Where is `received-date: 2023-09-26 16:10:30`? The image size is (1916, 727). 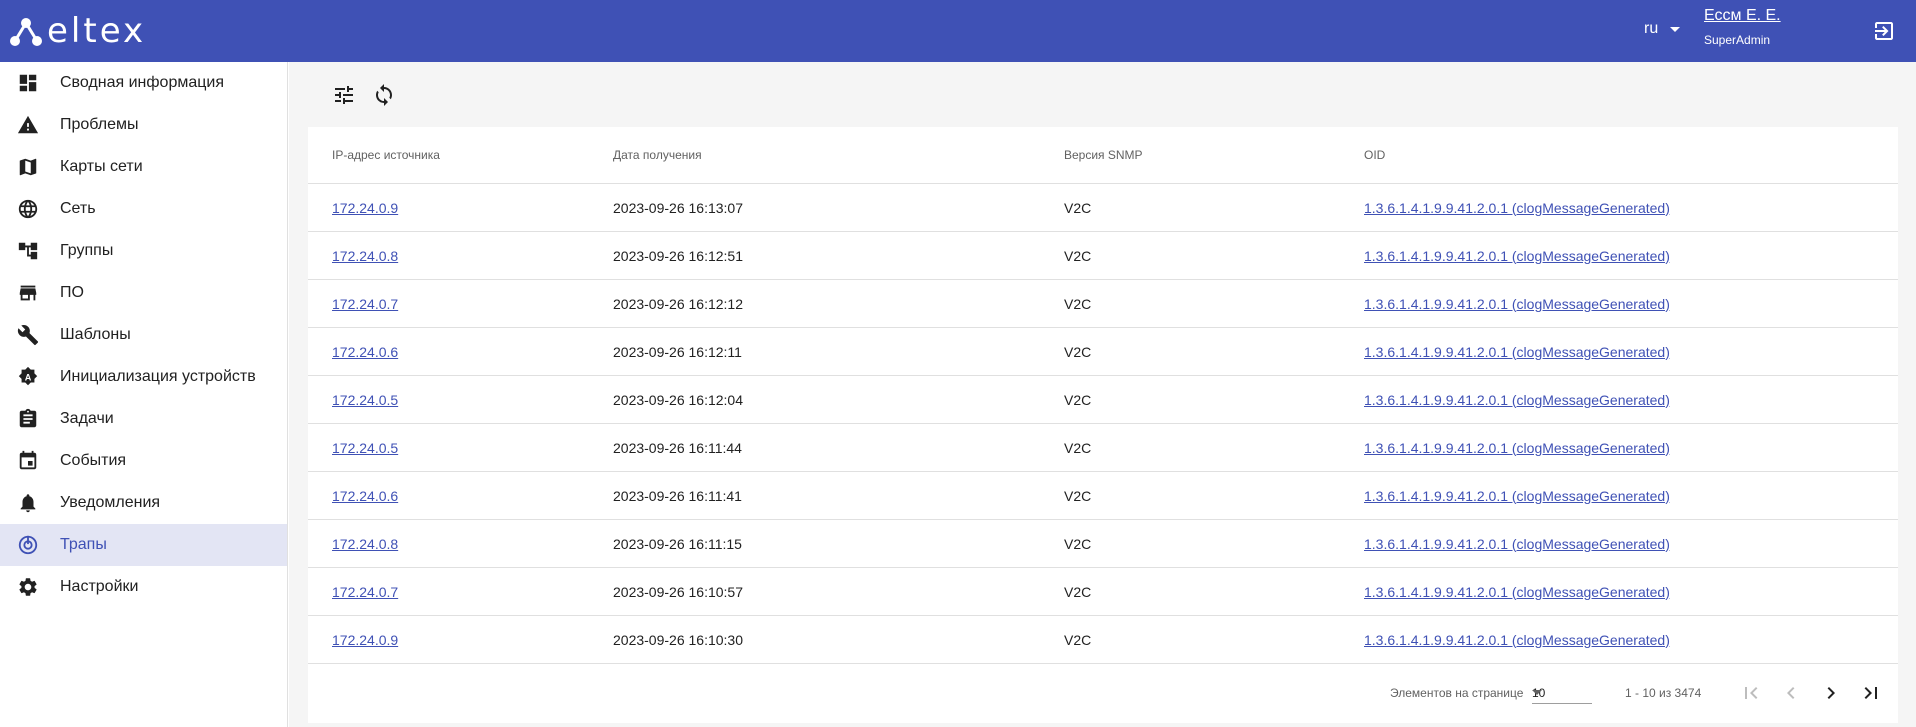
received-date: 2023-09-26 16:10:30 is located at coordinates (678, 639).